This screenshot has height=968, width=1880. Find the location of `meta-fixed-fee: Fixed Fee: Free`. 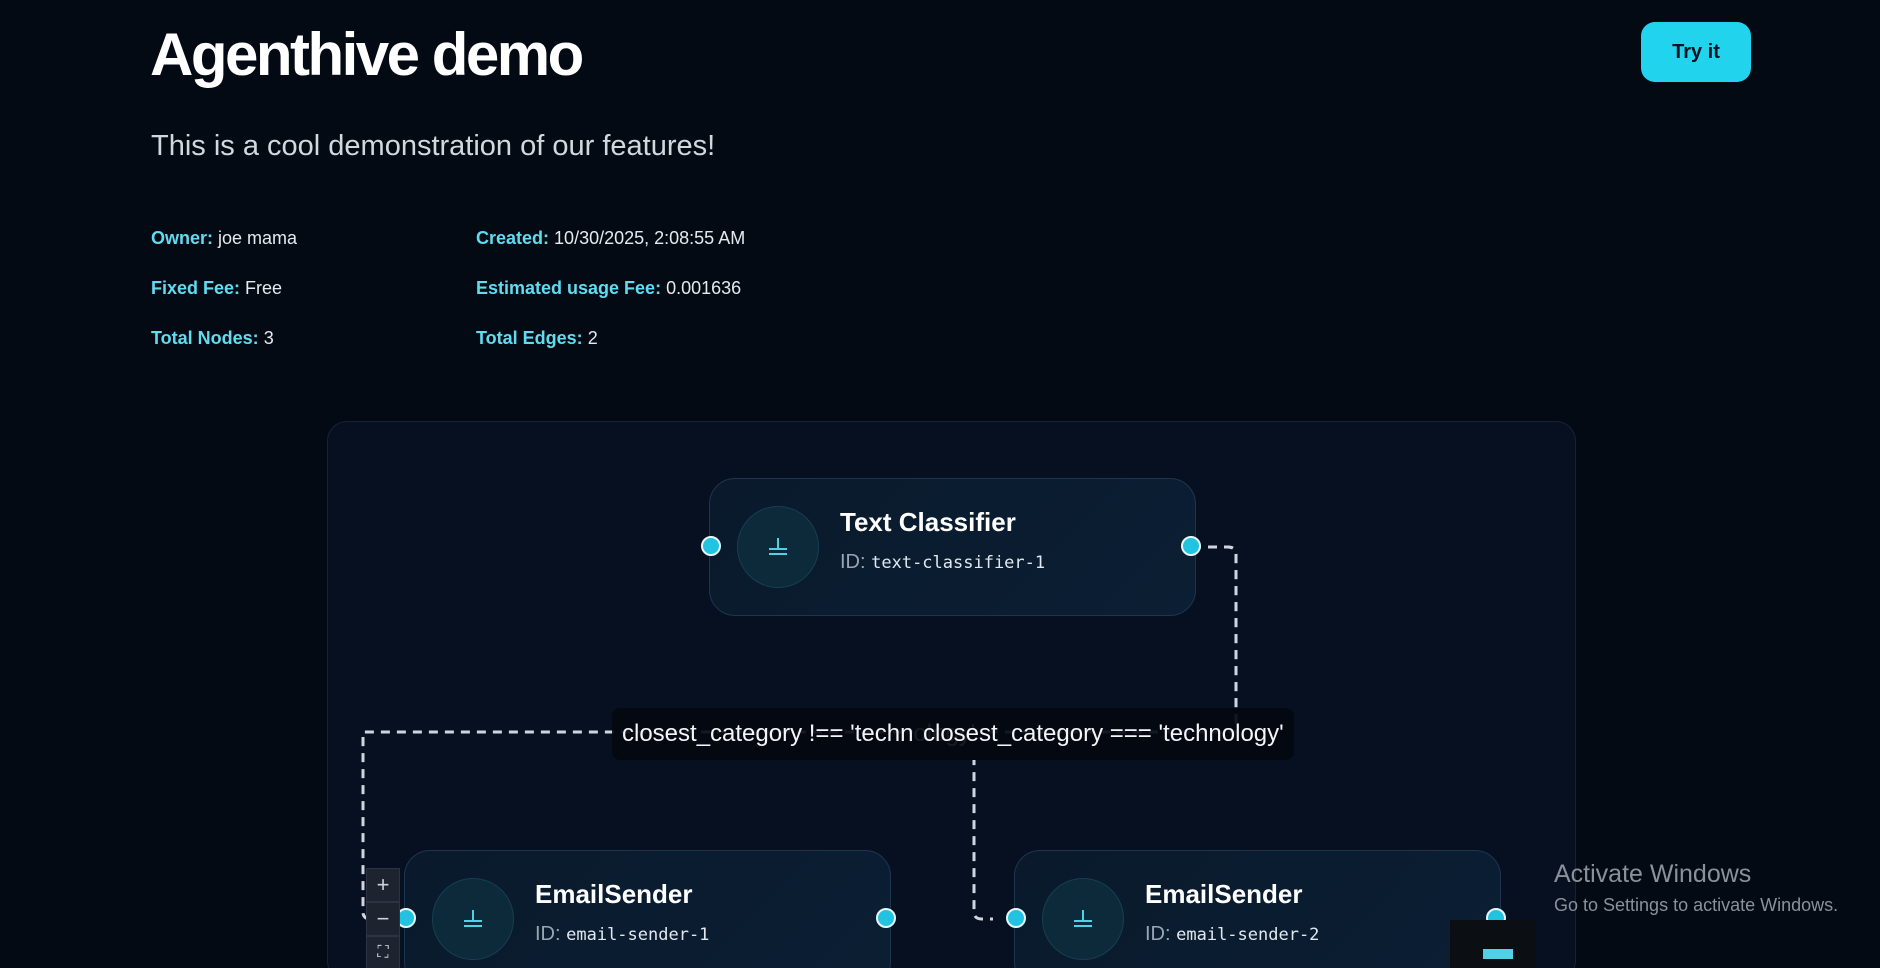

meta-fixed-fee: Fixed Fee: Free is located at coordinates (216, 289).